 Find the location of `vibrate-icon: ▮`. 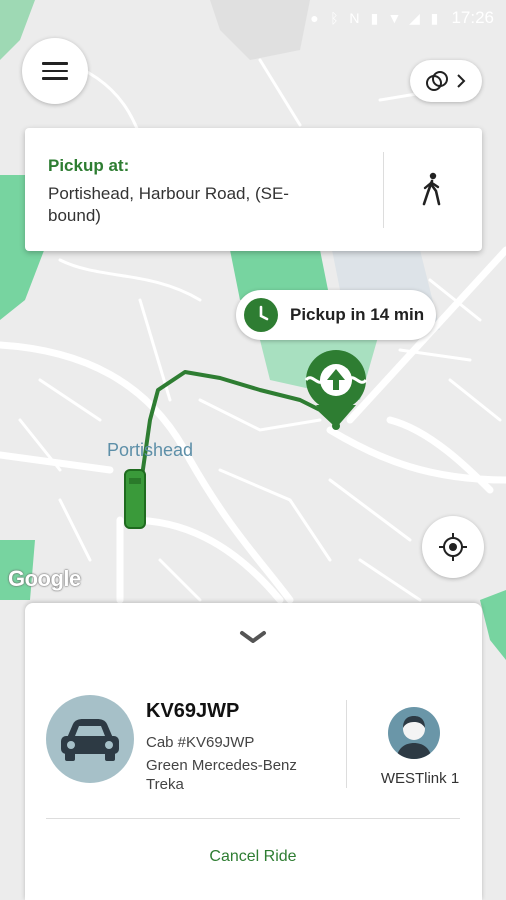

vibrate-icon: ▮ is located at coordinates (374, 18).